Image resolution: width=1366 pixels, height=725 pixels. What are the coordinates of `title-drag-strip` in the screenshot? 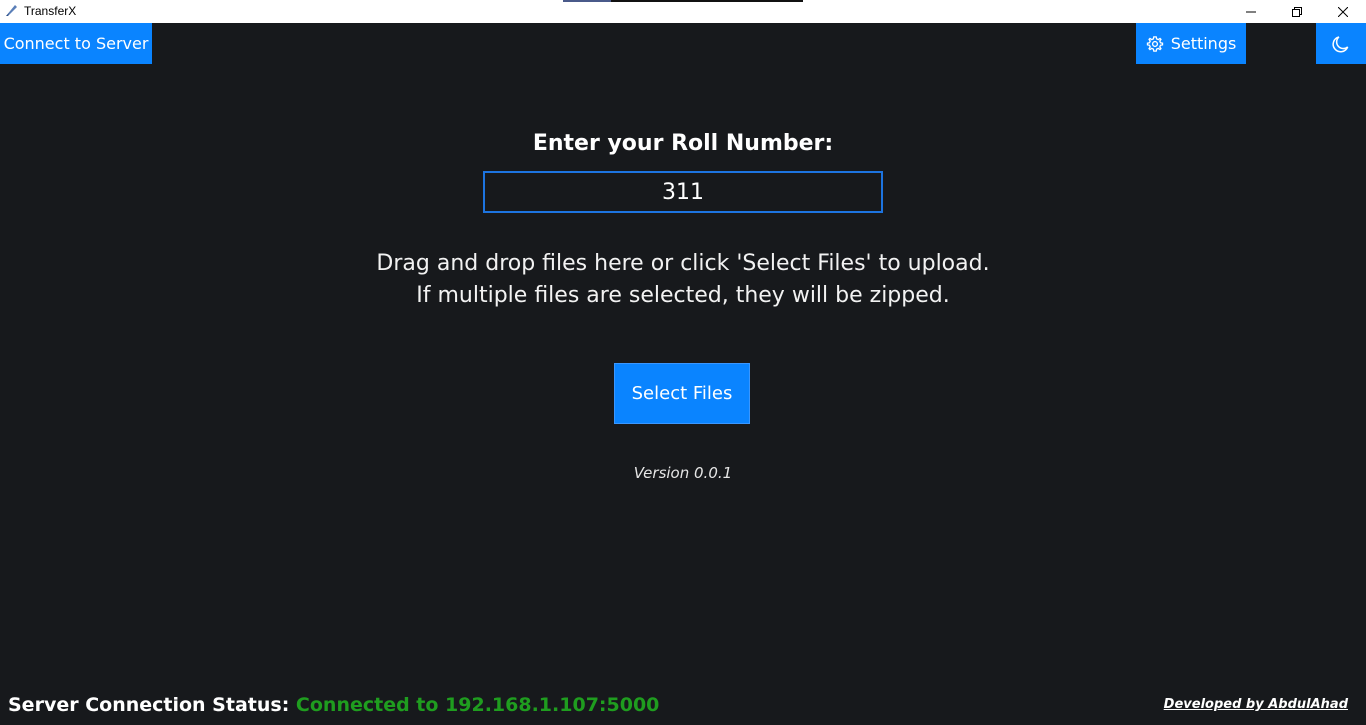 It's located at (683, 1).